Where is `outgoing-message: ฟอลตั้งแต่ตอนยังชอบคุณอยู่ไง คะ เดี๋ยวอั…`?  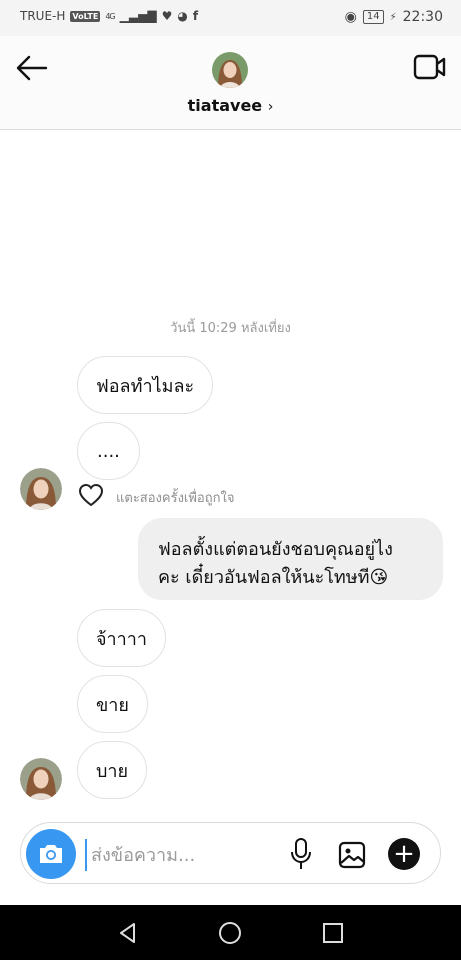
outgoing-message: ฟอลตั้งแต่ตอนยังชอบคุณอยู่ไง คะ เดี๋ยวอั… is located at coordinates (290, 559).